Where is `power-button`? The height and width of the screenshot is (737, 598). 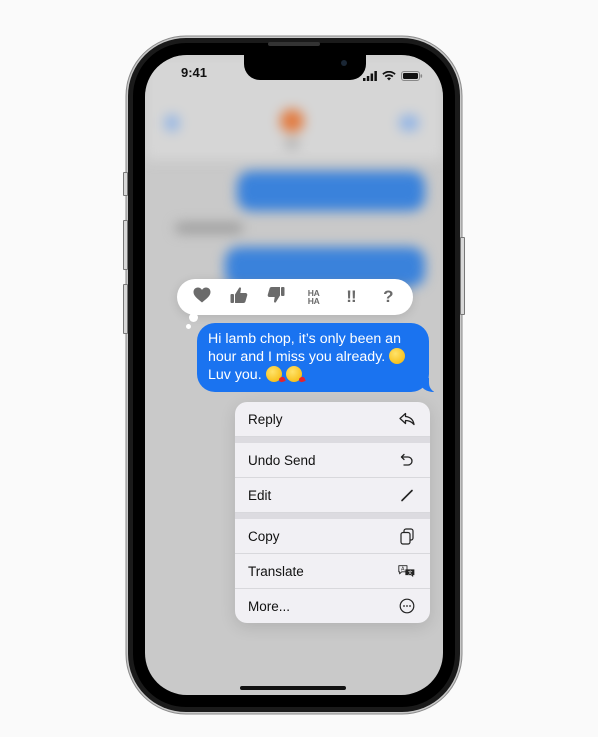 power-button is located at coordinates (462, 276).